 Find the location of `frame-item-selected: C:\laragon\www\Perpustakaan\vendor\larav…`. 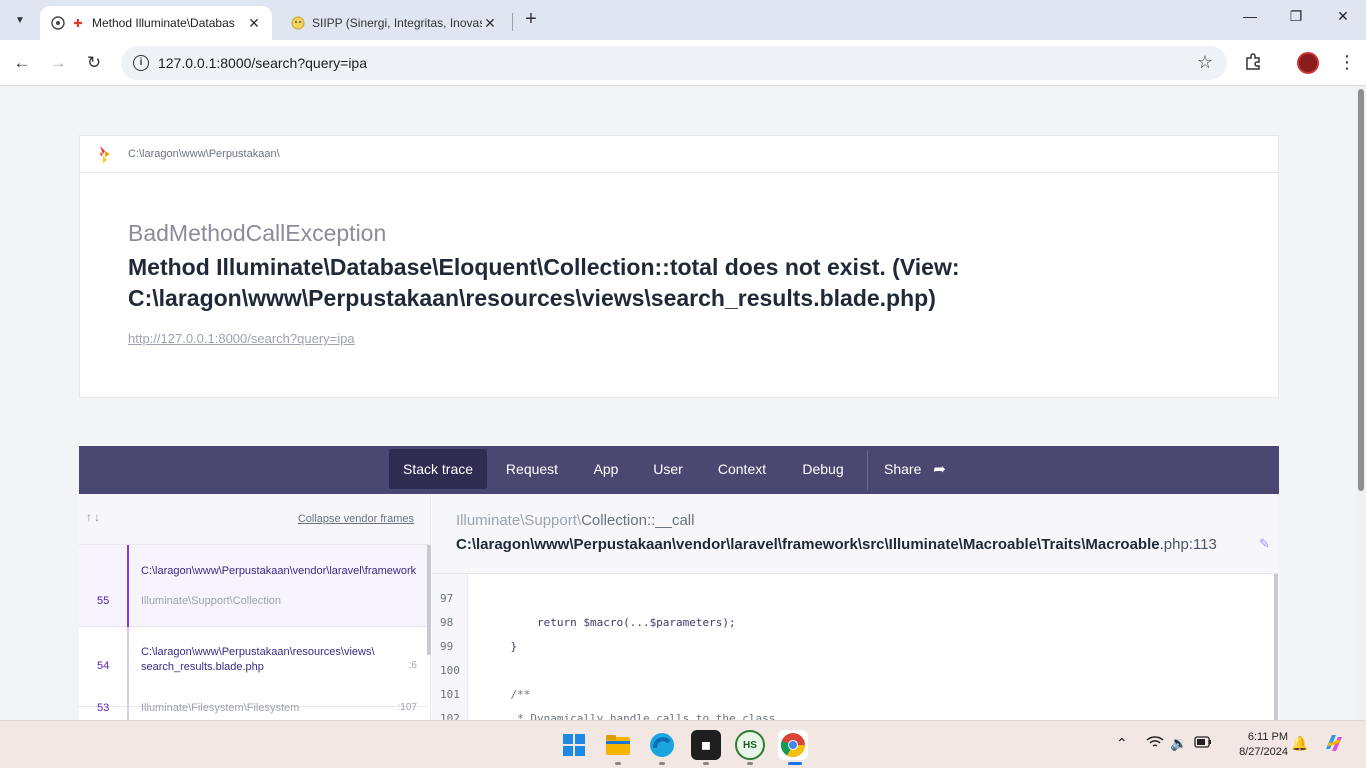

frame-item-selected: C:\laragon\www\Perpustakaan\vendor\larav… is located at coordinates (253, 586).